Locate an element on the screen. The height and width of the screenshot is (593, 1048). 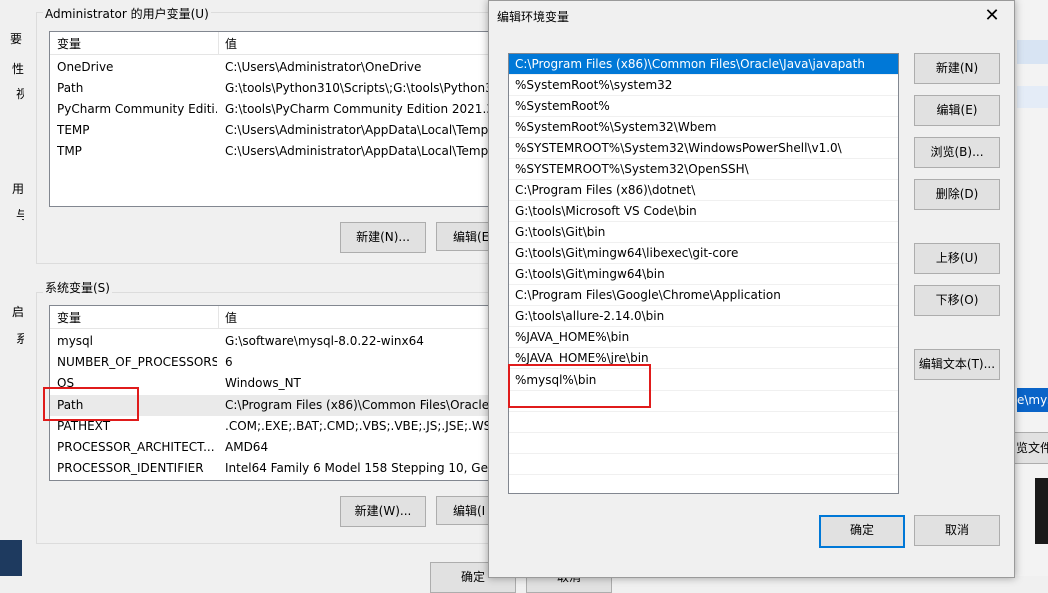
right-strip-button: 览文件 is located at coordinates (1030, 448).